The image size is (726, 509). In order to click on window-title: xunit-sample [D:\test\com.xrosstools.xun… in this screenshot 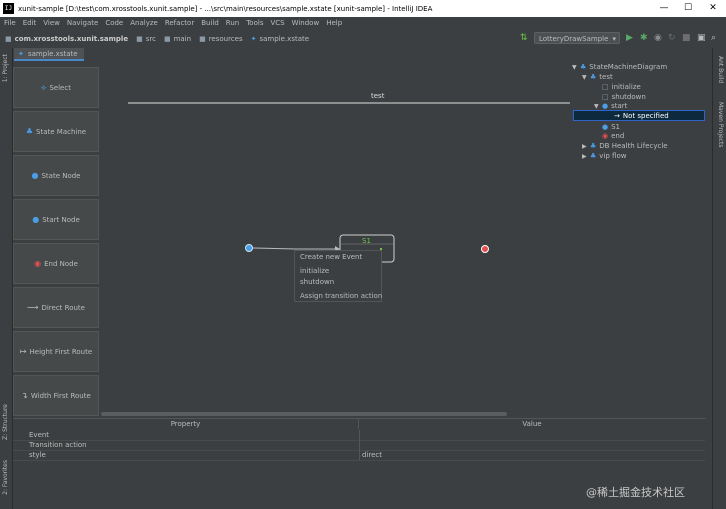, I will do `click(225, 8)`.